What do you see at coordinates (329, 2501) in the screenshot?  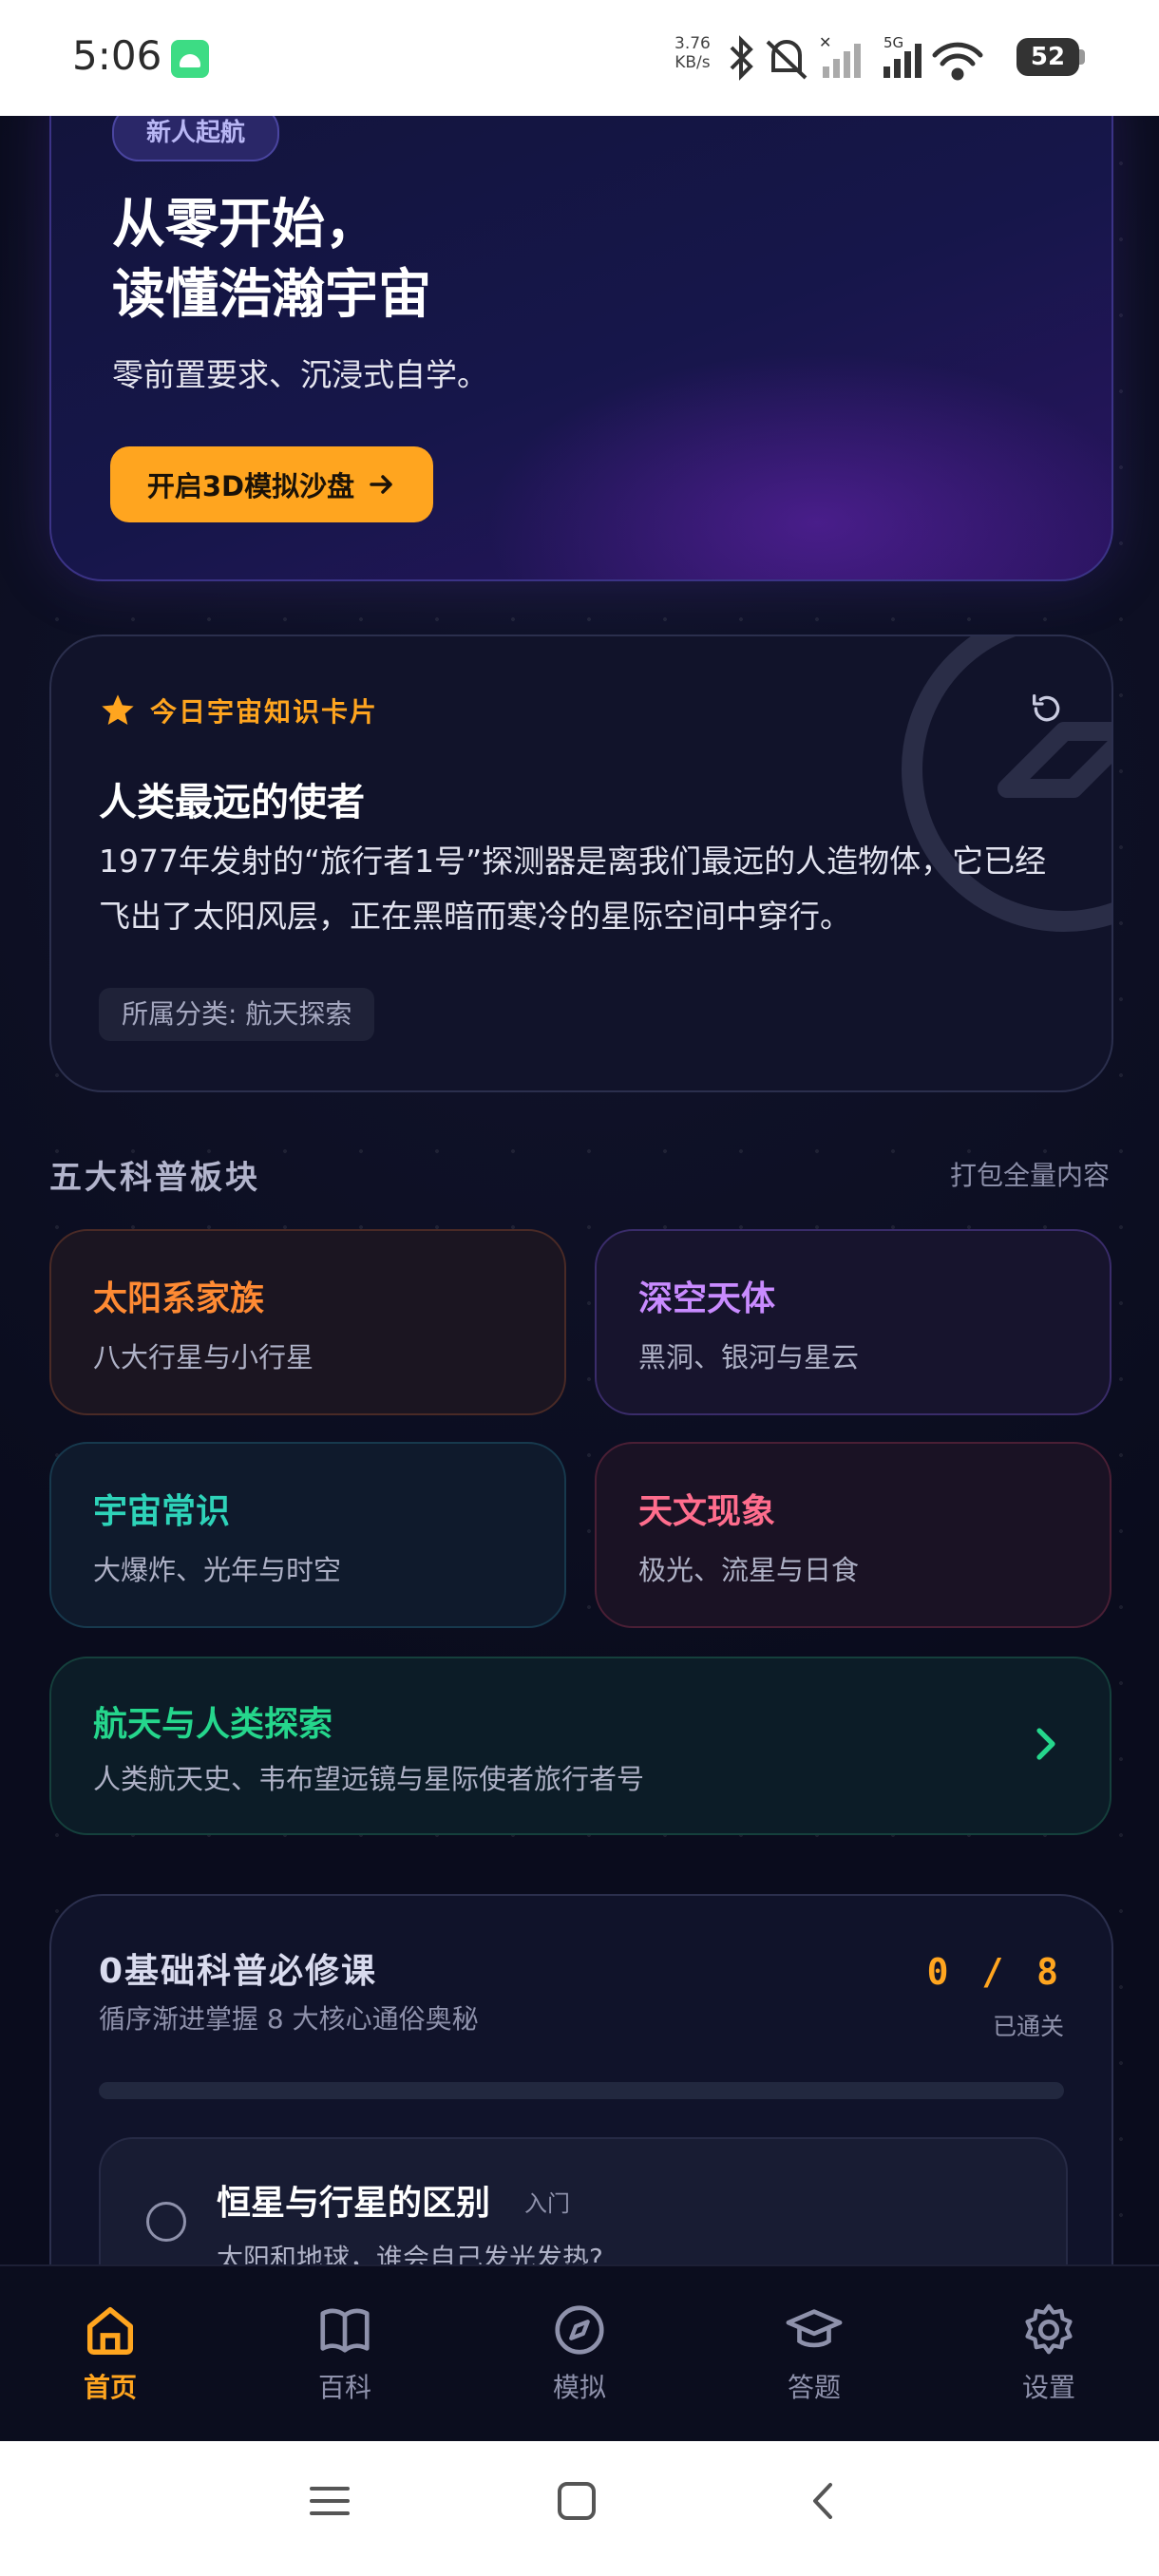 I see `menu-icon` at bounding box center [329, 2501].